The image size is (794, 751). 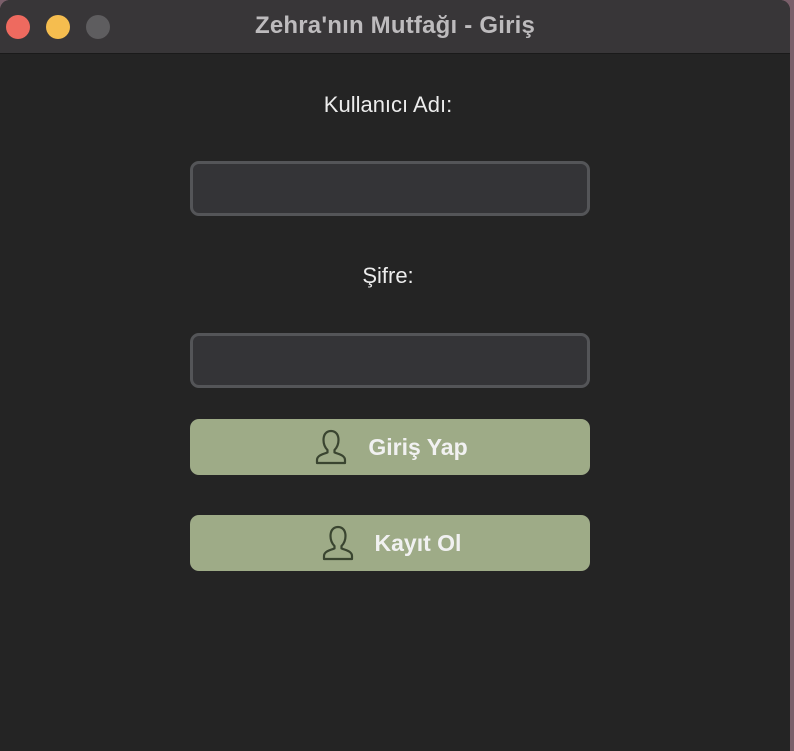 I want to click on login-button-label: Giriş Yap, so click(x=418, y=446).